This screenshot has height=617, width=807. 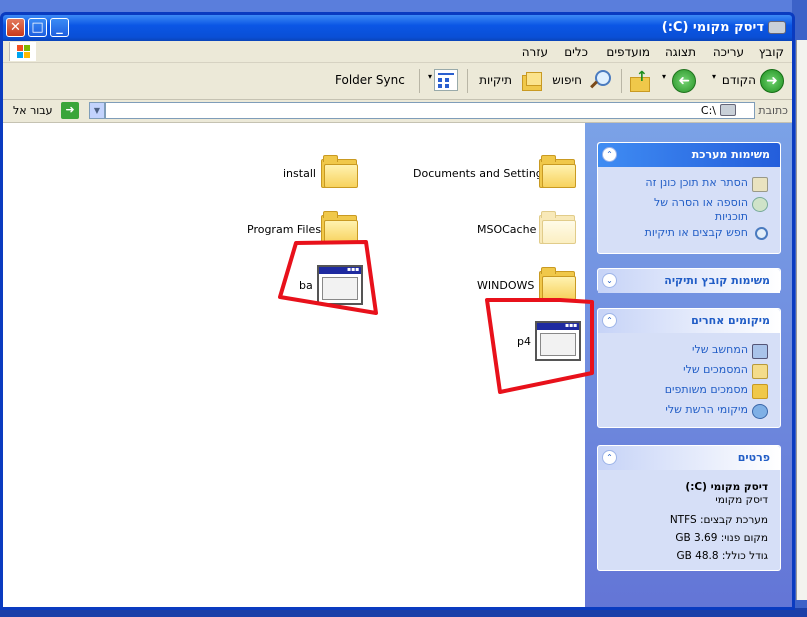 I want to click on details-filesystem: מערכת קבצים: NTFS, so click(x=718, y=520).